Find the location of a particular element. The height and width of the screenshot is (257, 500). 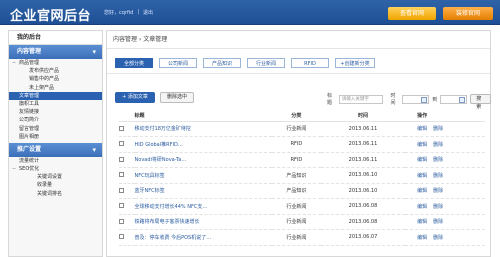

article-title-link: NFC玩具标签 is located at coordinates (203, 175).